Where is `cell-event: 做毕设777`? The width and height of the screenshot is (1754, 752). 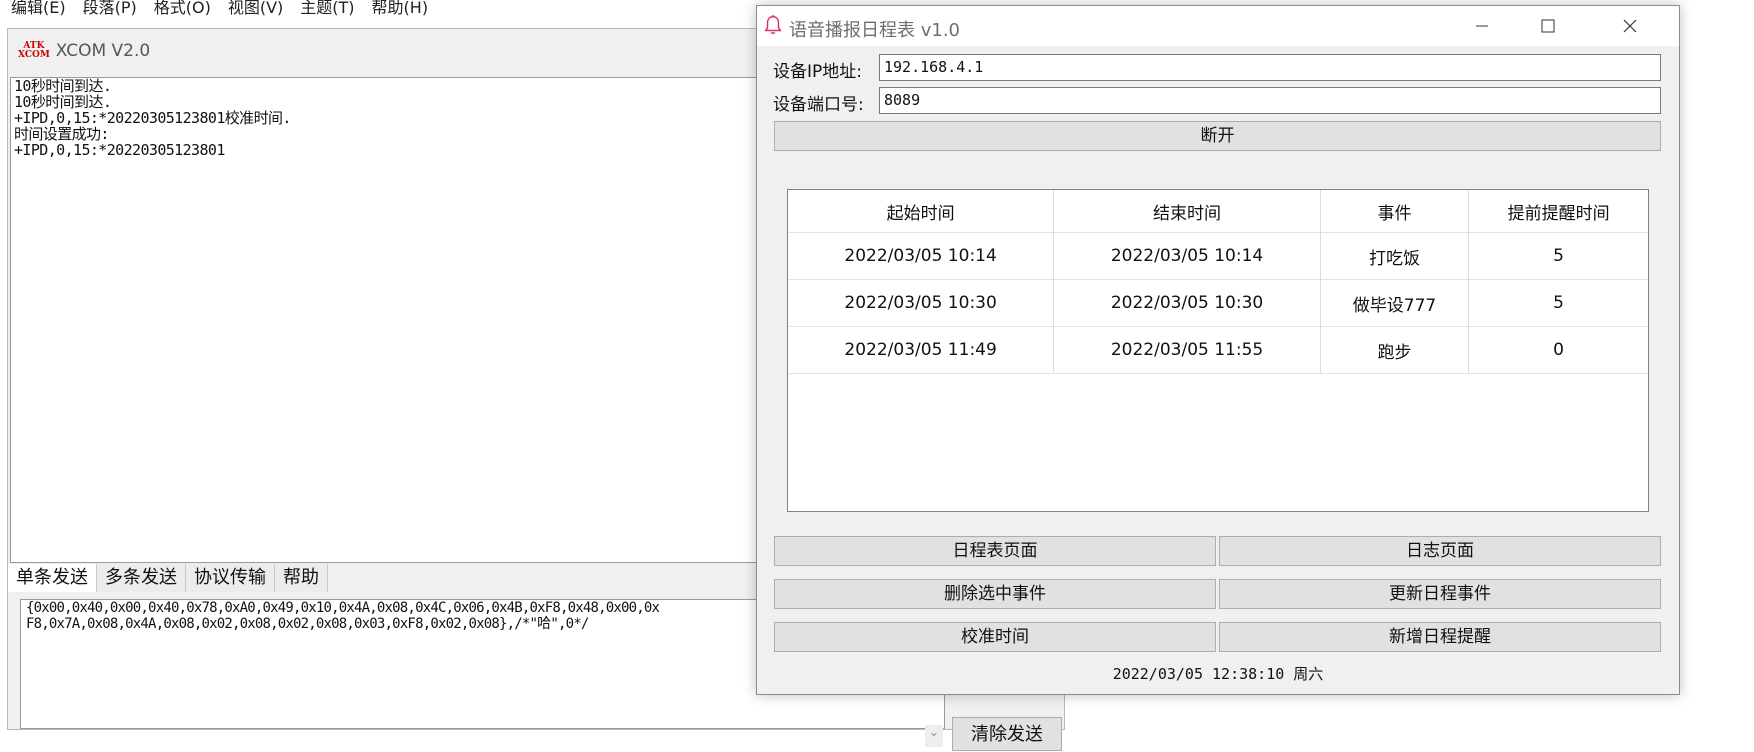
cell-event: 做毕设777 is located at coordinates (1395, 303).